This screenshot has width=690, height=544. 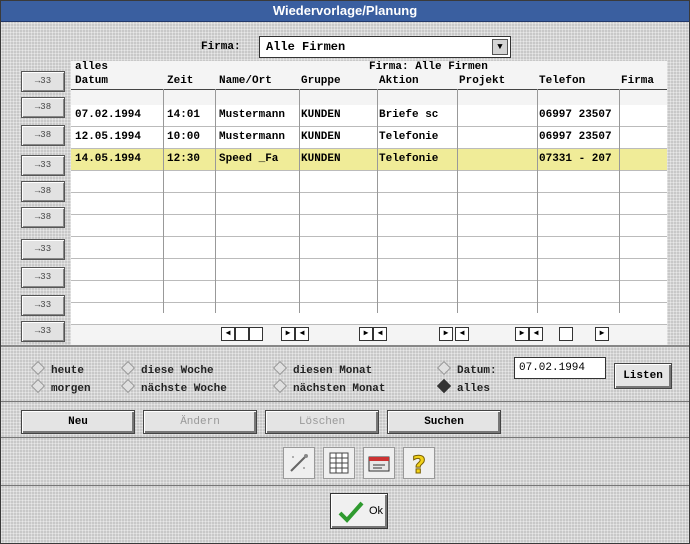 What do you see at coordinates (328, 386) in the screenshot?
I see `radio-naechsten-monat: nächsten Monat` at bounding box center [328, 386].